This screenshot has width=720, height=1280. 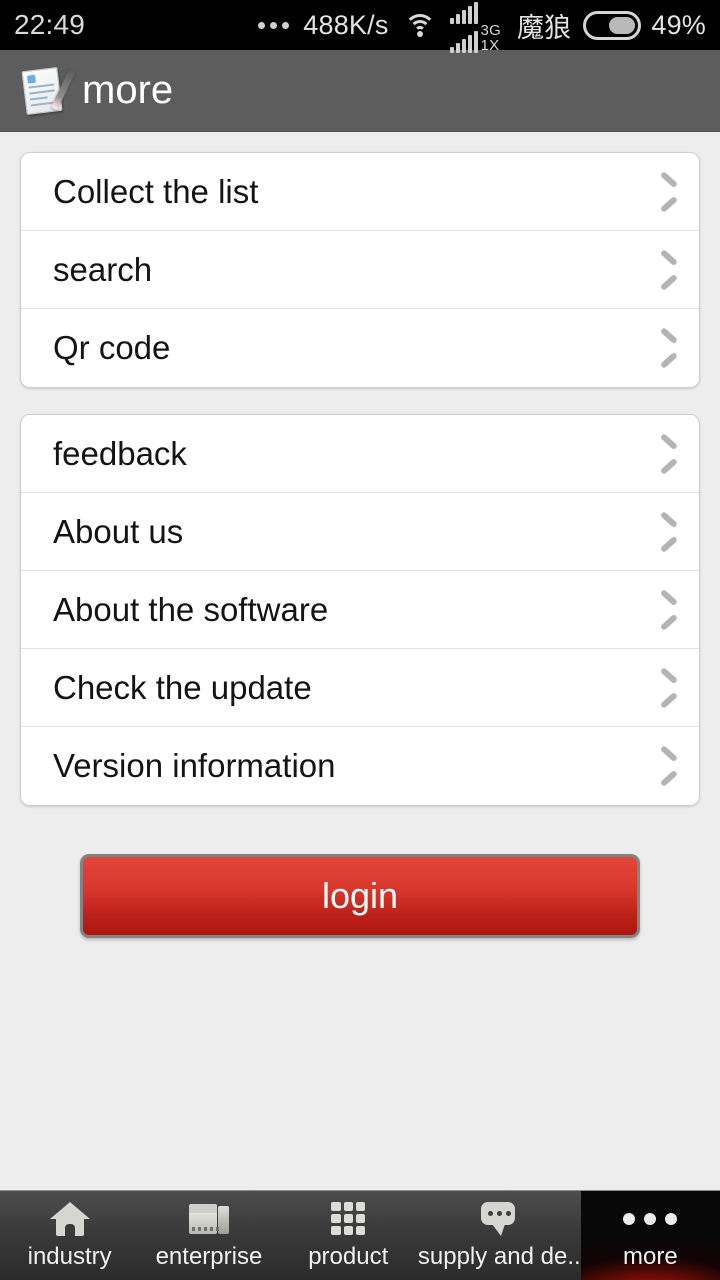 What do you see at coordinates (120, 453) in the screenshot?
I see `menu-item-label: feedback` at bounding box center [120, 453].